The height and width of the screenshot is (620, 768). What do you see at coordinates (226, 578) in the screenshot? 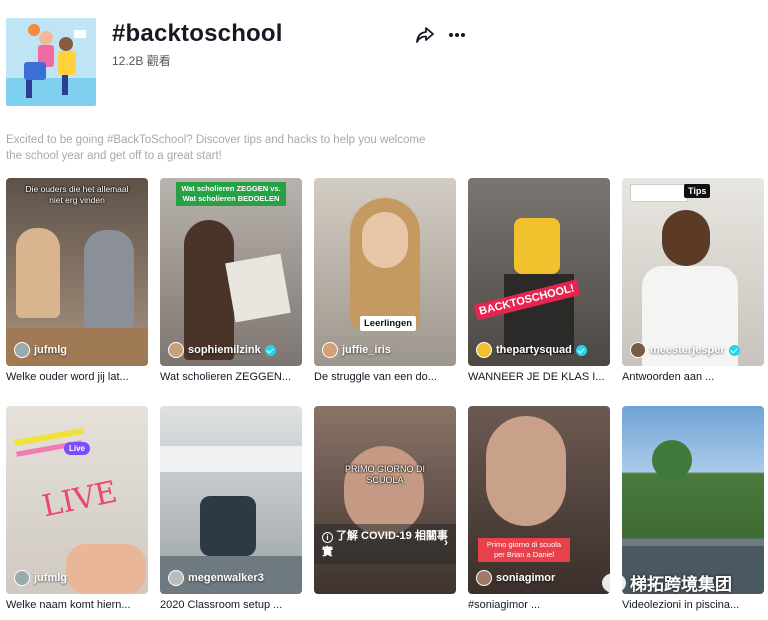
I see `author-name: megenwalker3` at bounding box center [226, 578].